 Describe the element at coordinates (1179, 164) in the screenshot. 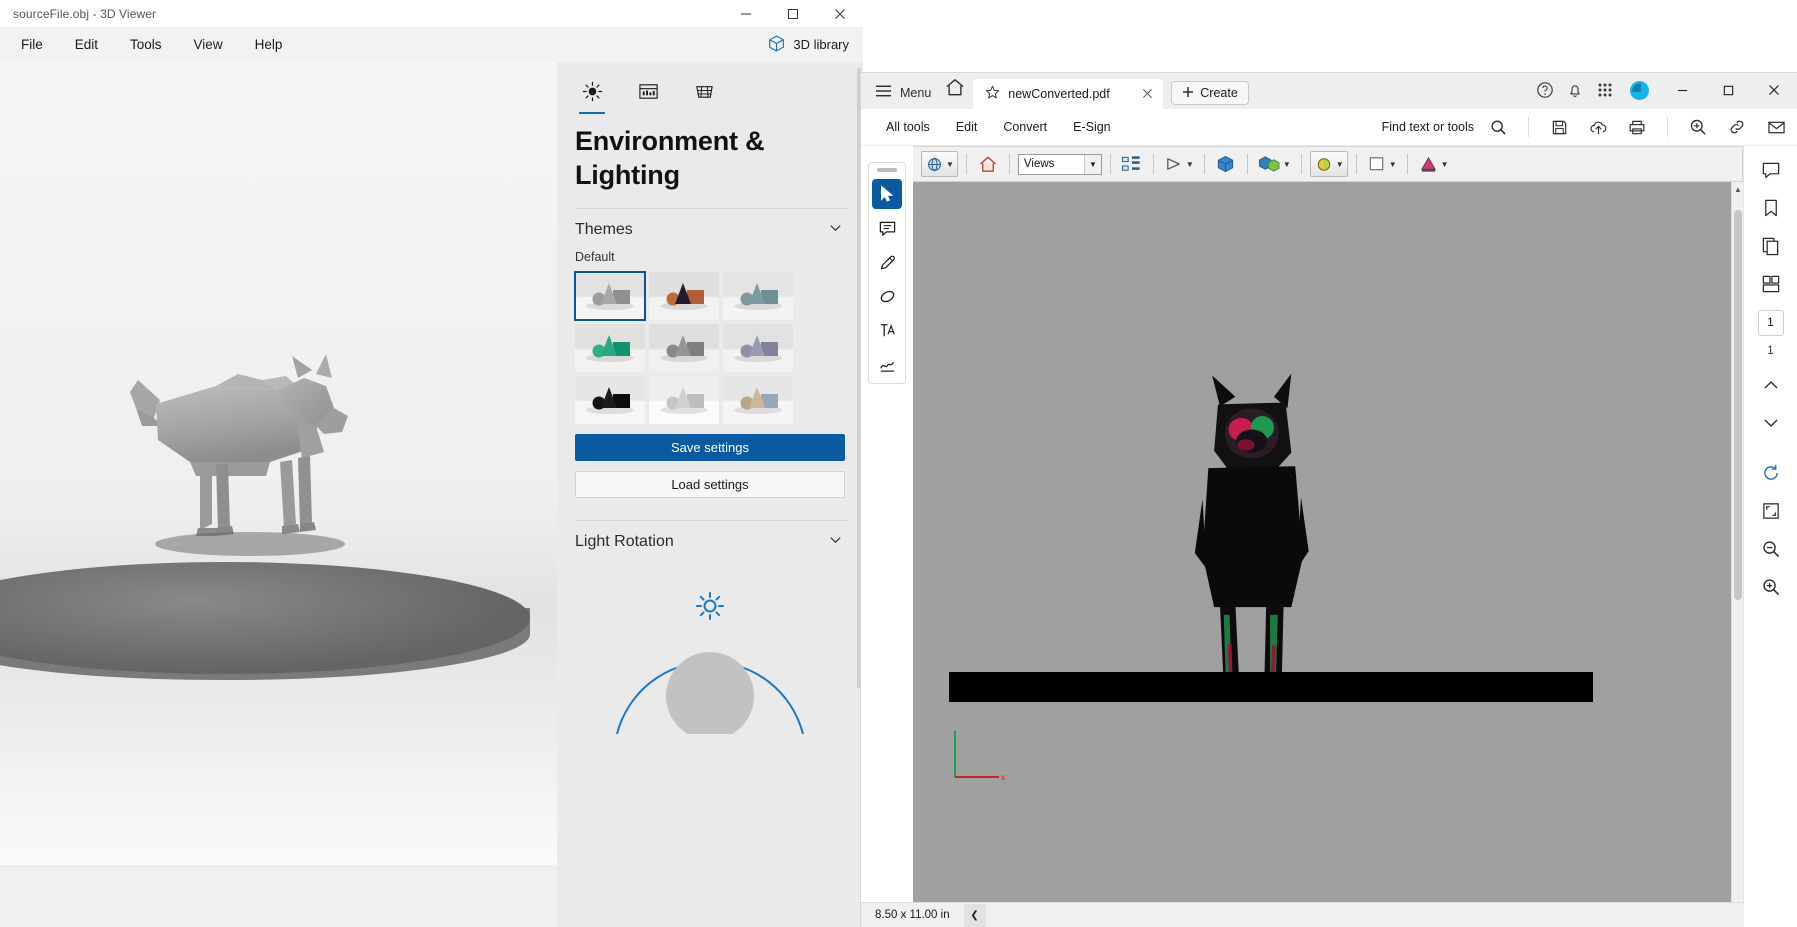

I see `animation-play-button: ▼` at that location.